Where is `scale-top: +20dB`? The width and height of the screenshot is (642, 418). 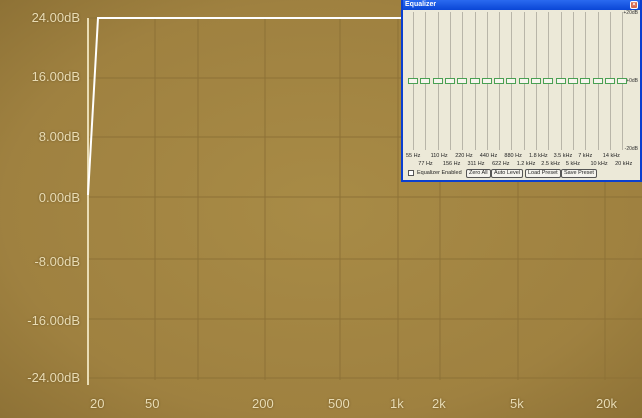
scale-top: +20dB is located at coordinates (630, 13).